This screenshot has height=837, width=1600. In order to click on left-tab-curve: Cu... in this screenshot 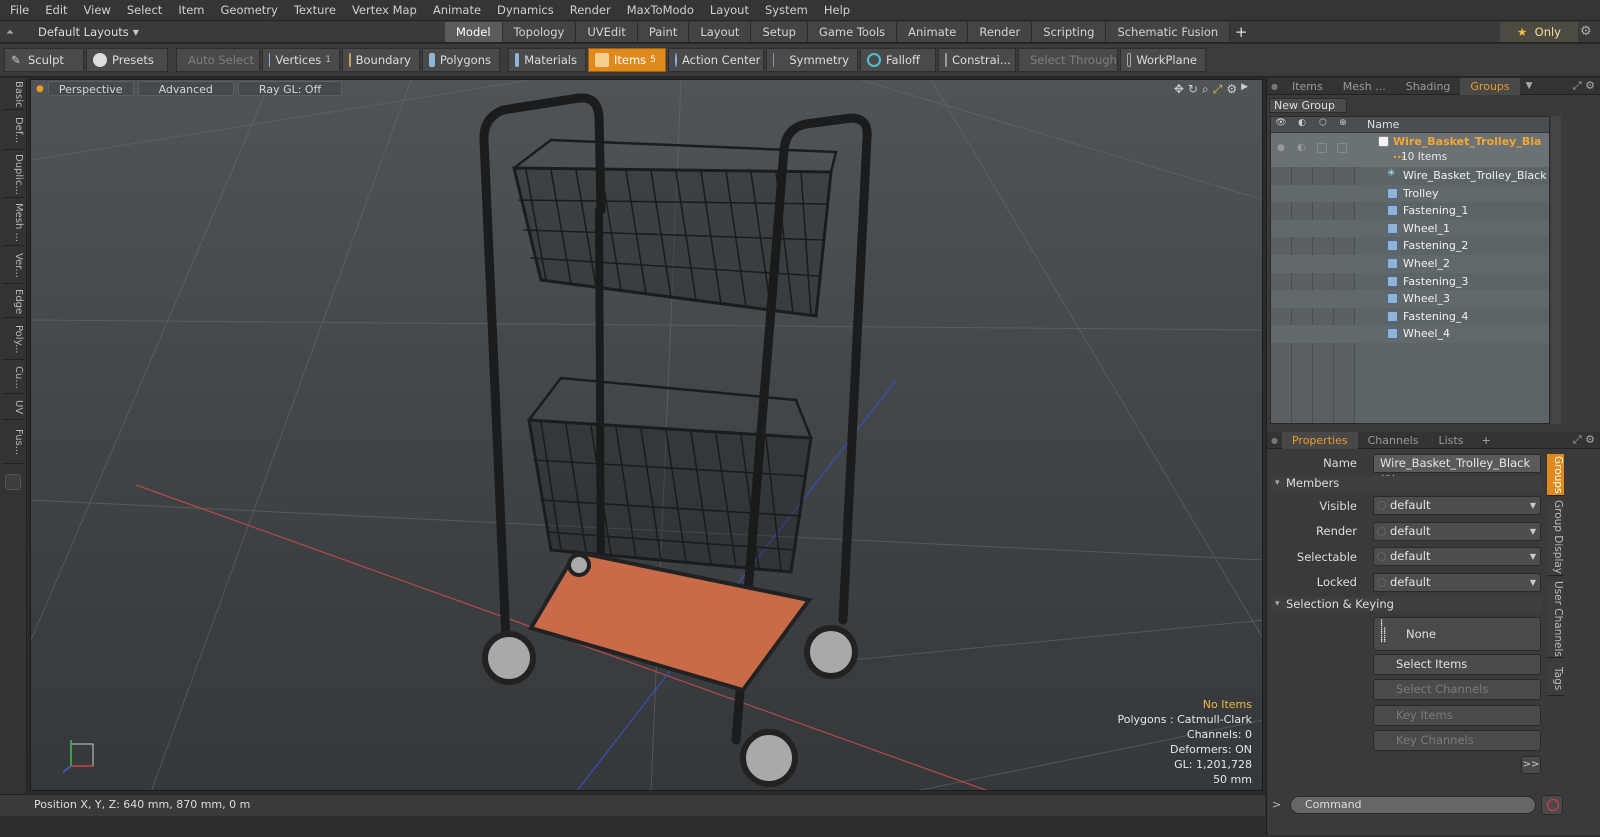, I will do `click(13, 378)`.